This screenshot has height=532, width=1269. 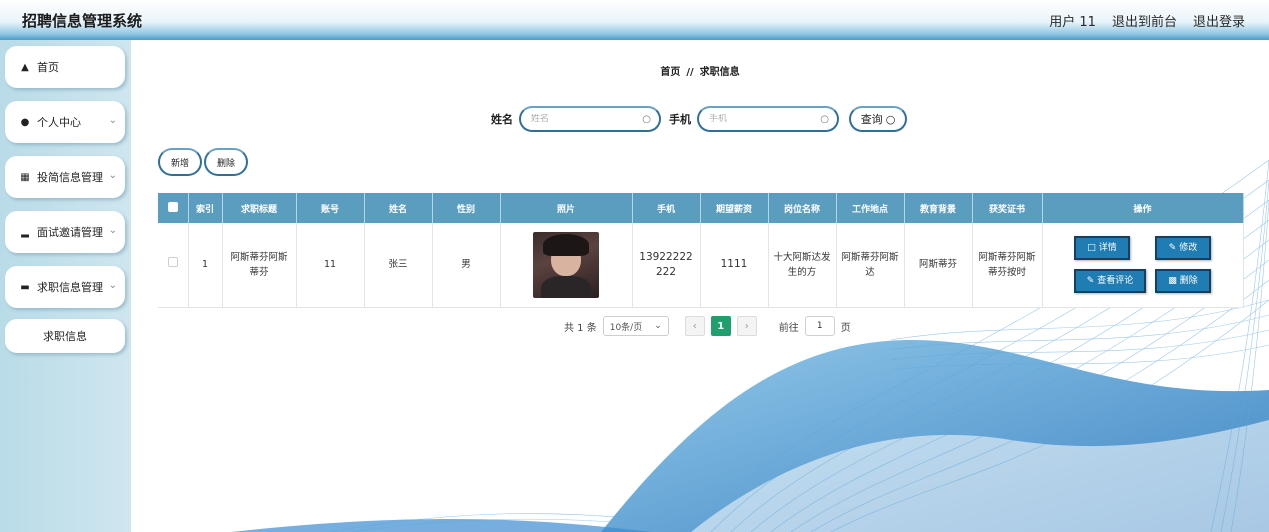 I want to click on cell-title: 阿斯蒂芬阿斯蒂芬, so click(x=259, y=265).